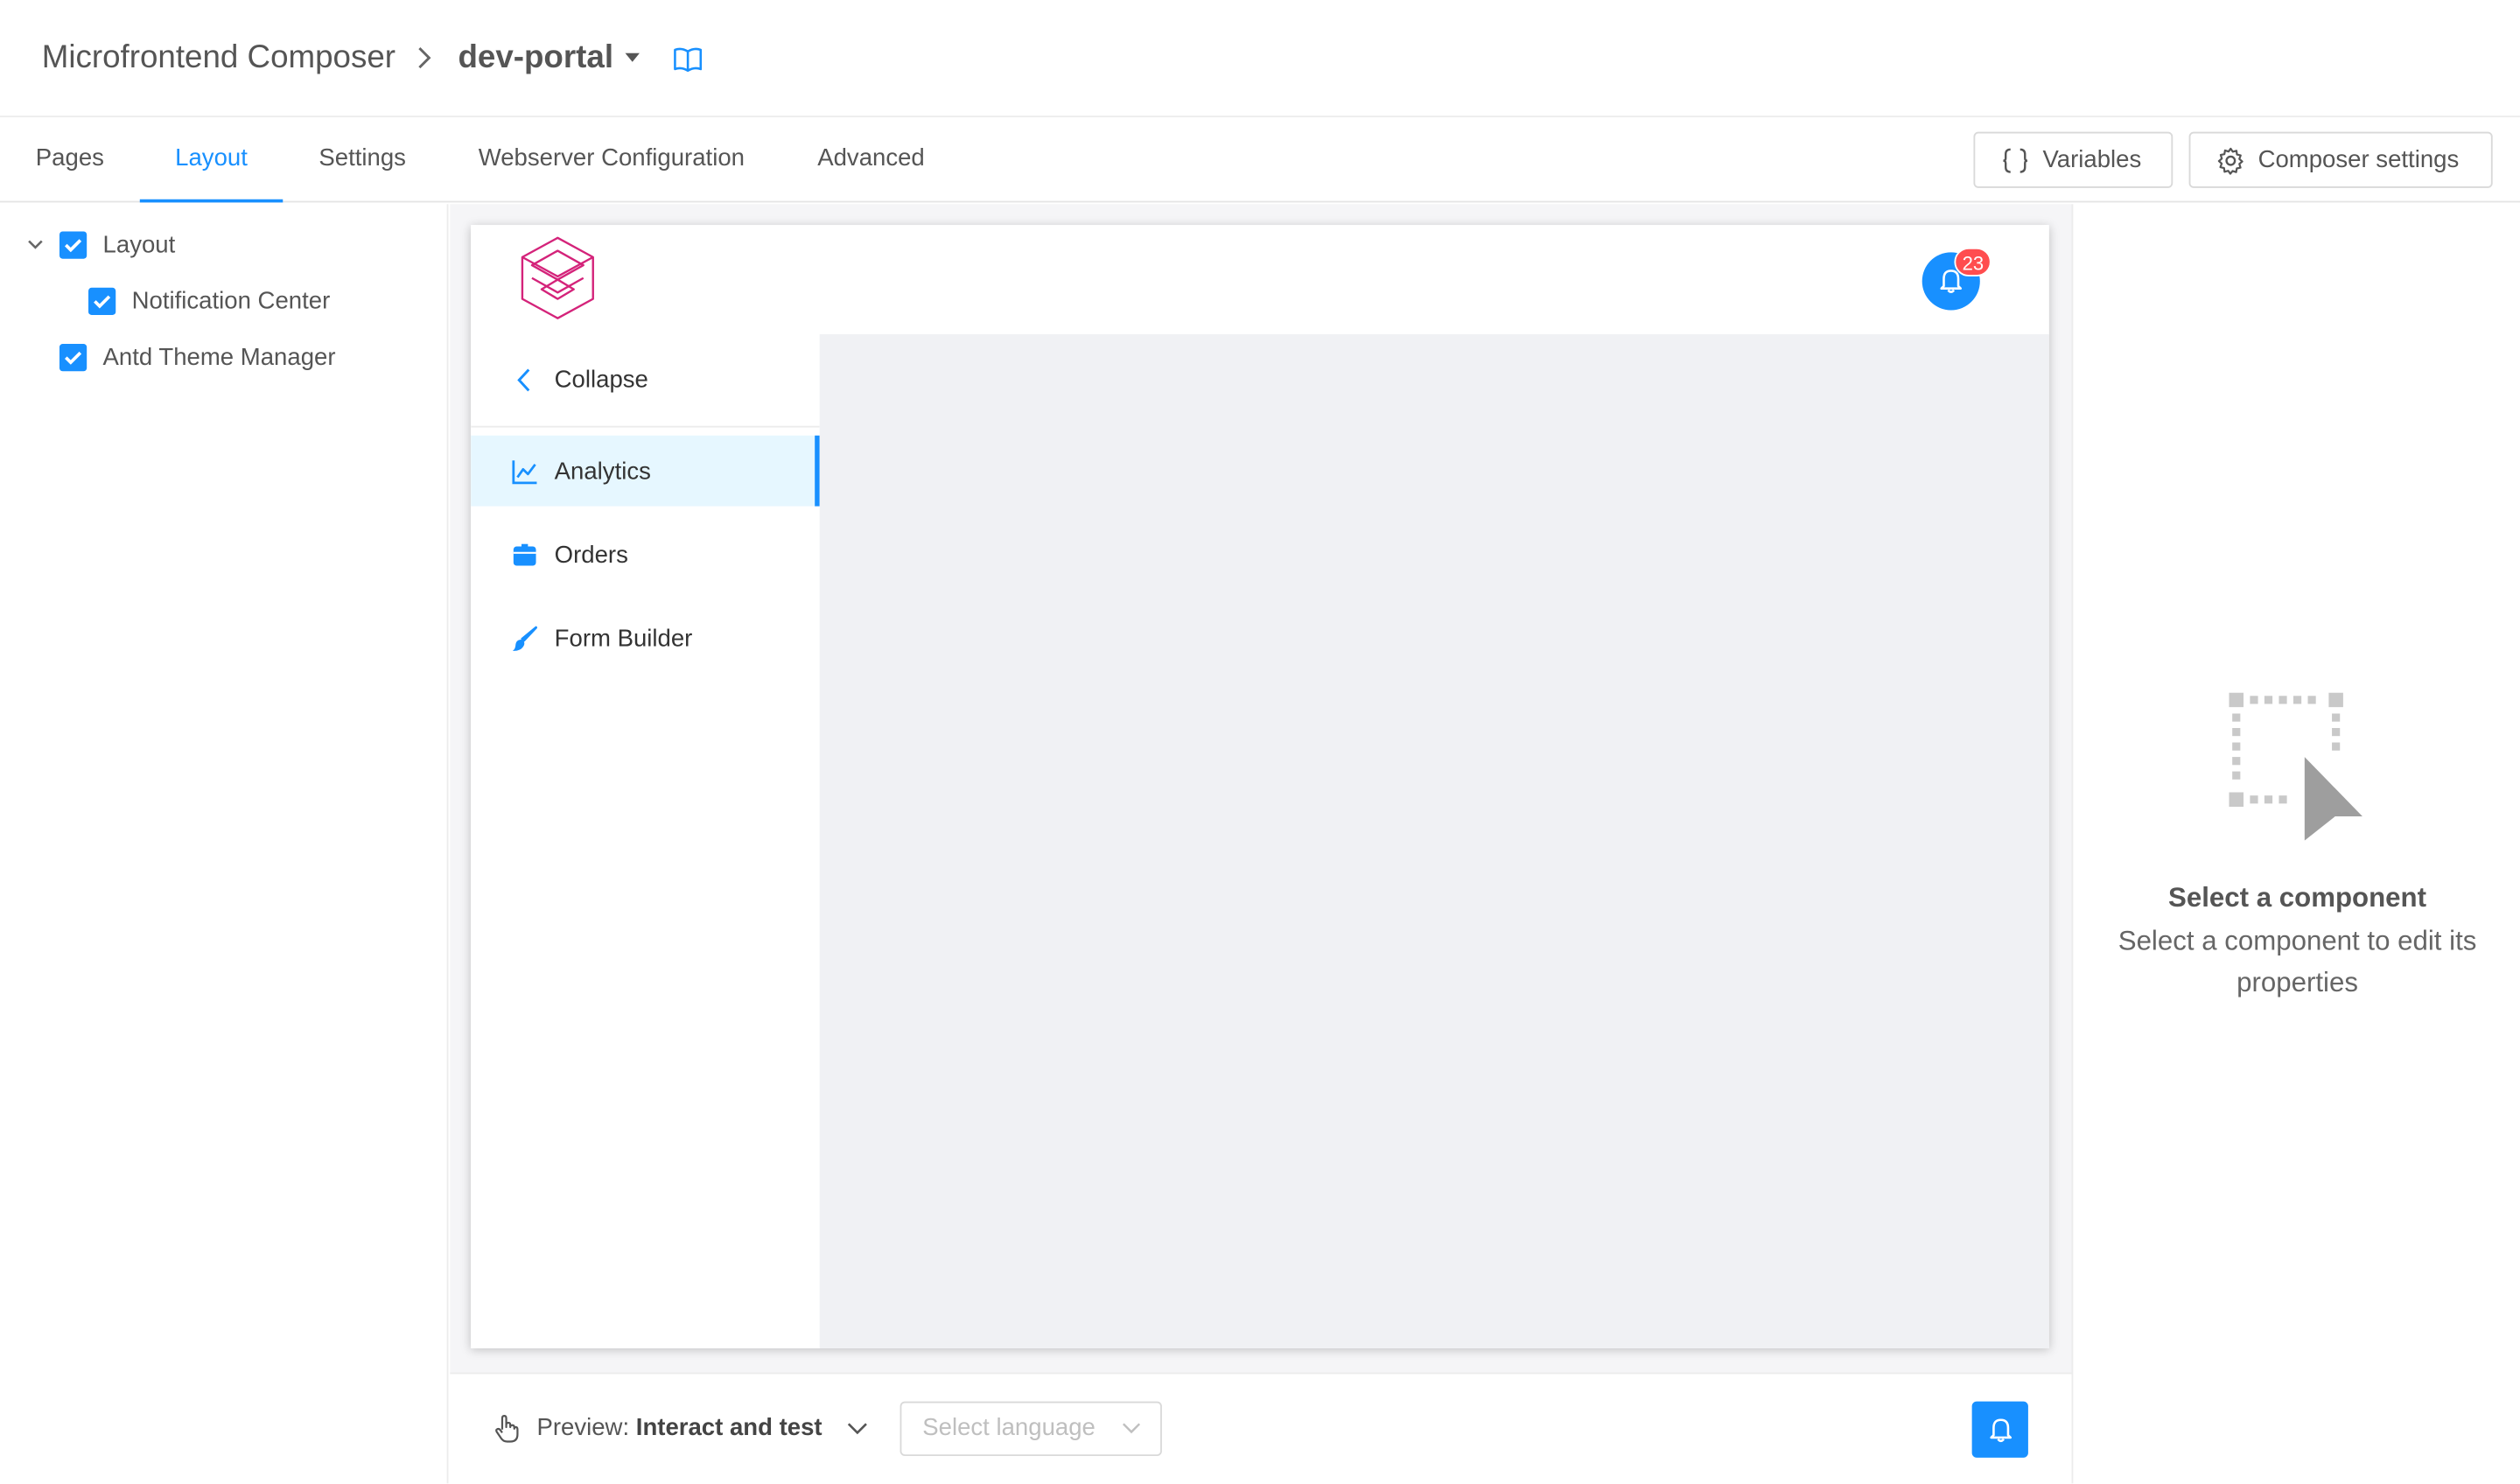 This screenshot has height=1484, width=2520. I want to click on tree-node-antd-theme-manager: Antd Theme Manager, so click(197, 357).